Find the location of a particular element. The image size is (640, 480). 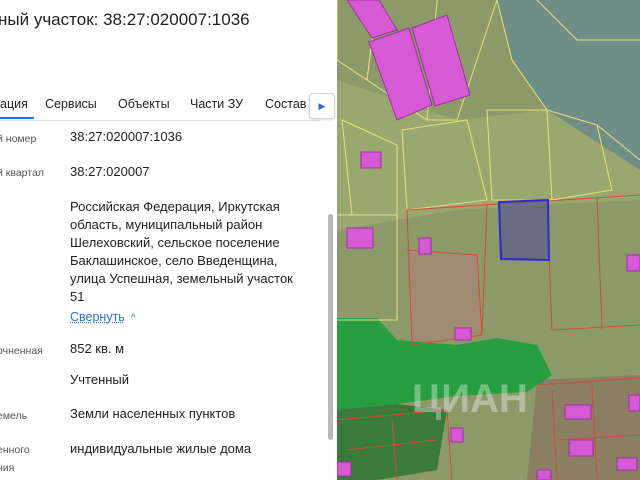

active-tab-indicator is located at coordinates (17, 118).